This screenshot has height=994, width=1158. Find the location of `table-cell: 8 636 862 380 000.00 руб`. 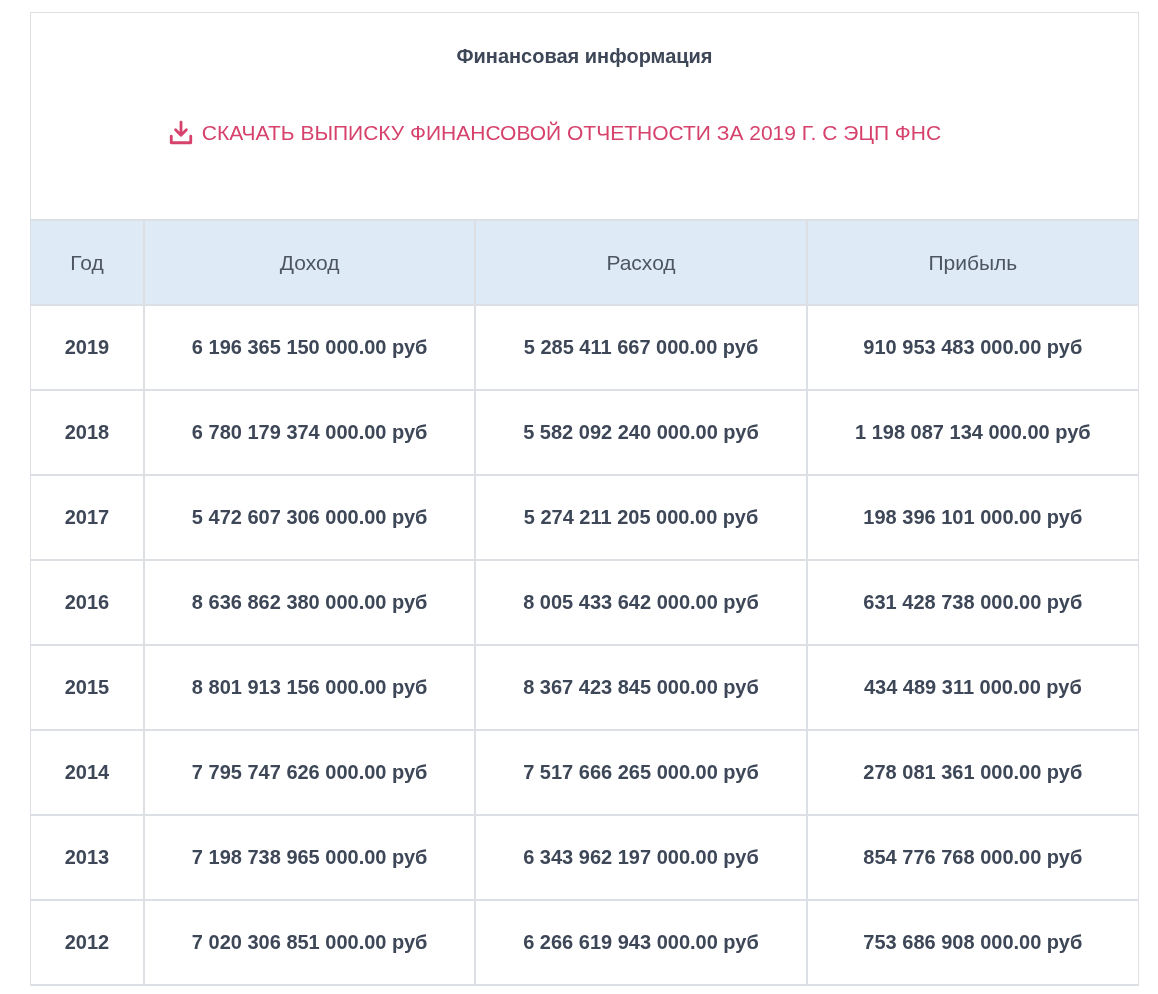

table-cell: 8 636 862 380 000.00 руб is located at coordinates (310, 602).